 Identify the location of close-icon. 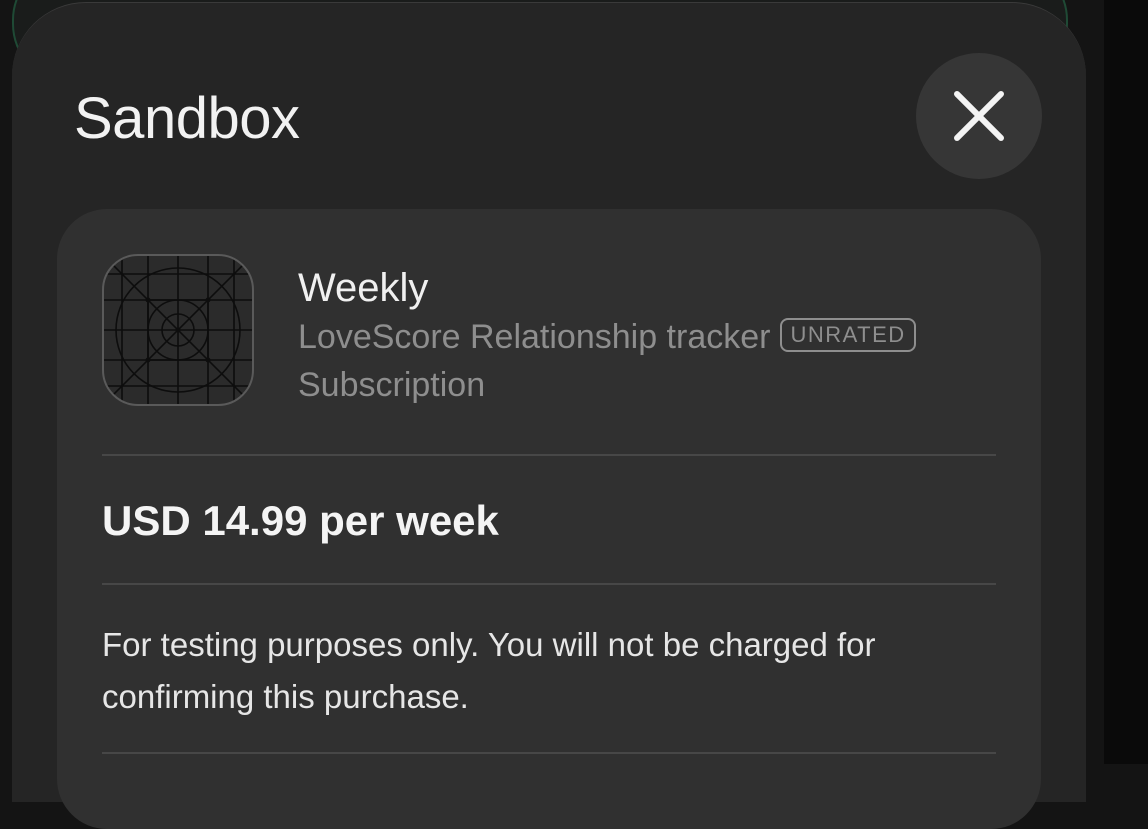
(979, 116).